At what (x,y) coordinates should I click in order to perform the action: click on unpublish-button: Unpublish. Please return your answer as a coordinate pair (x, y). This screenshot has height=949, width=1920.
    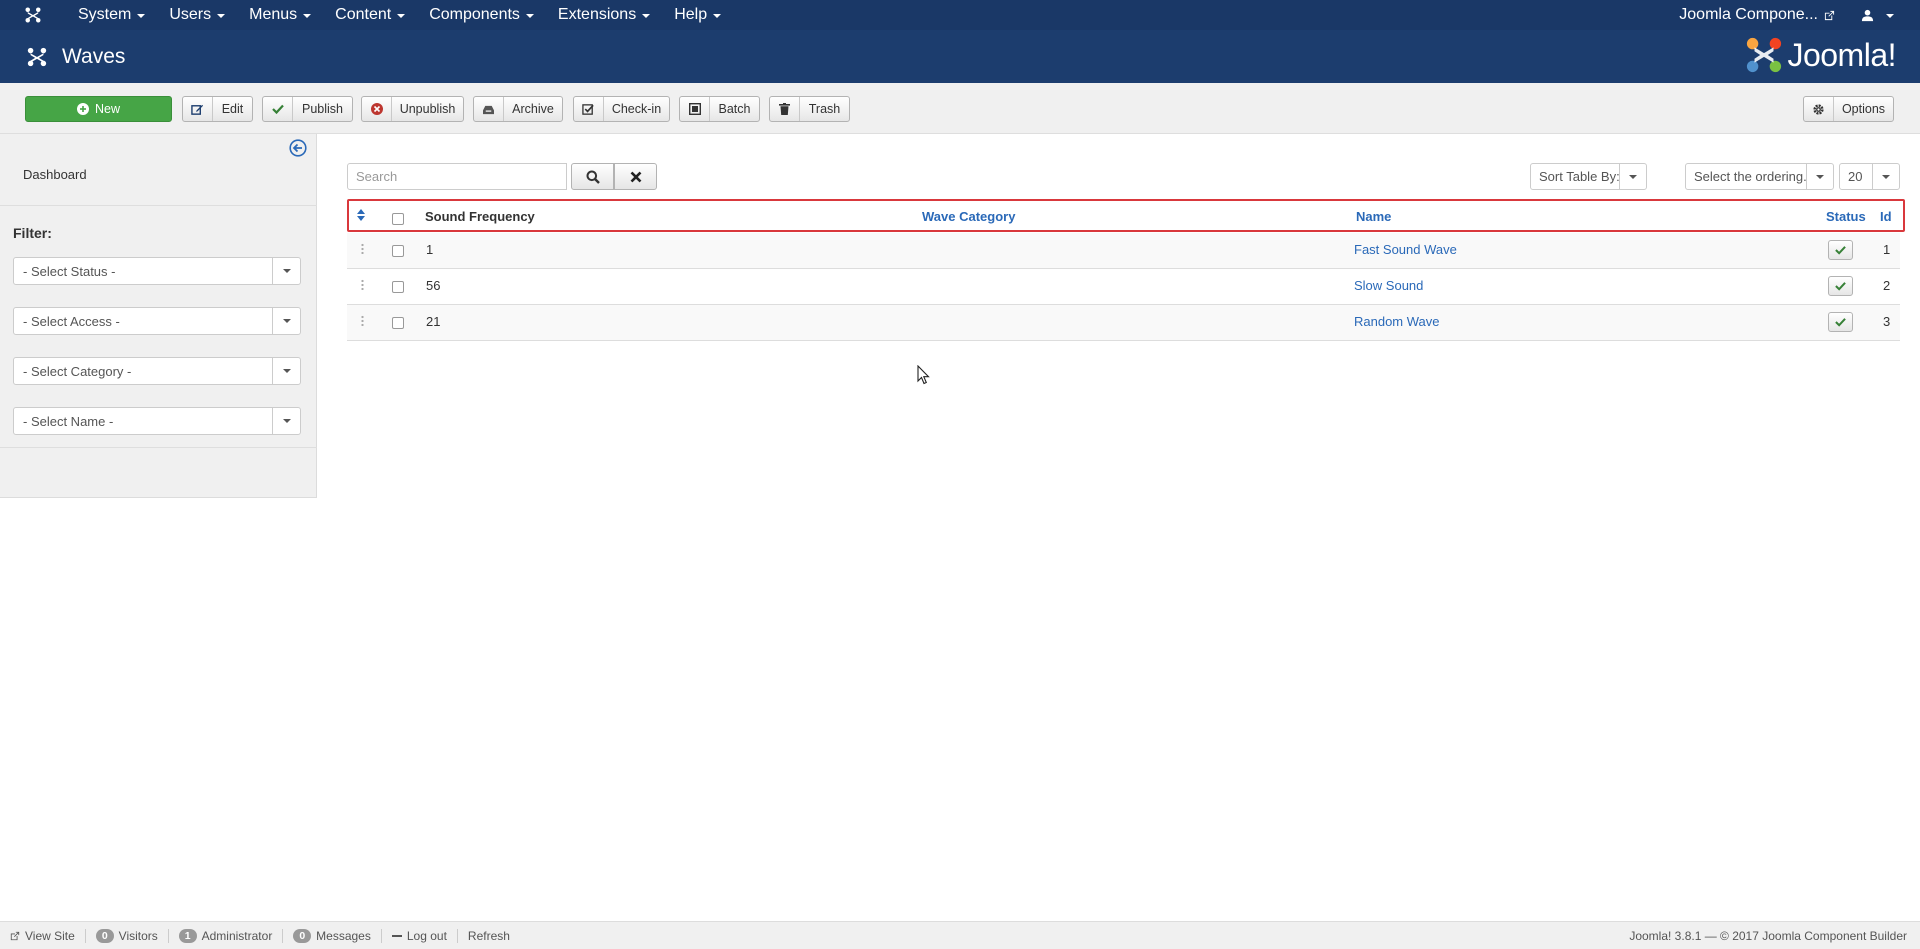
    Looking at the image, I should click on (412, 109).